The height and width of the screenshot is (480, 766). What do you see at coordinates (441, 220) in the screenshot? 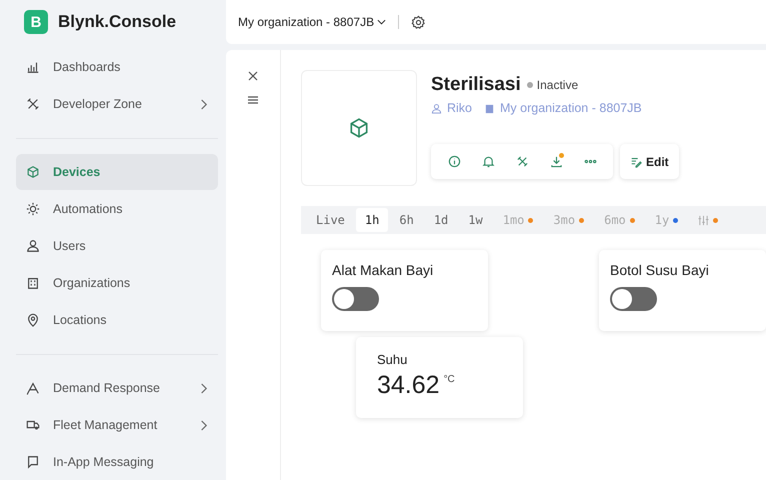
I see `time-range-tab: 1d` at bounding box center [441, 220].